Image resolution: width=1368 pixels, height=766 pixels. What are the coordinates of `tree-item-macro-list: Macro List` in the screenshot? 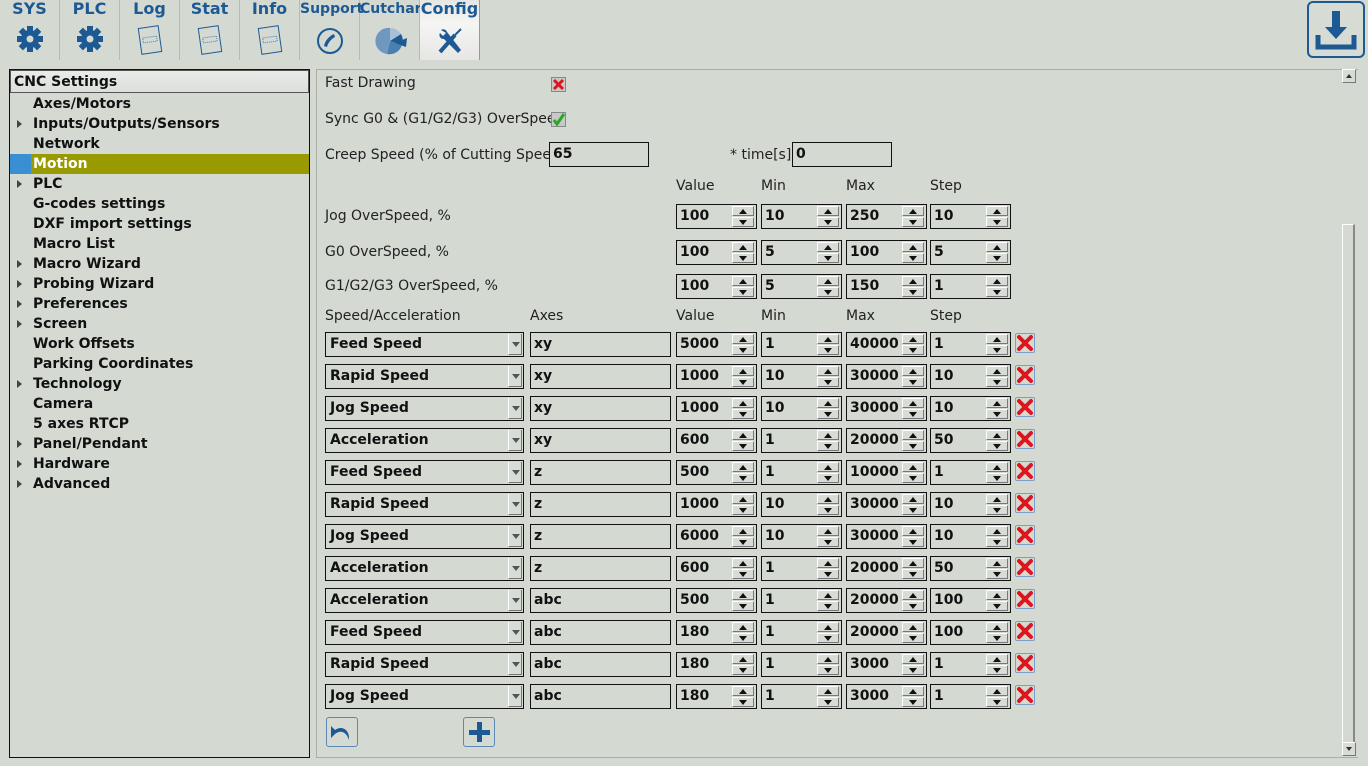 It's located at (159, 244).